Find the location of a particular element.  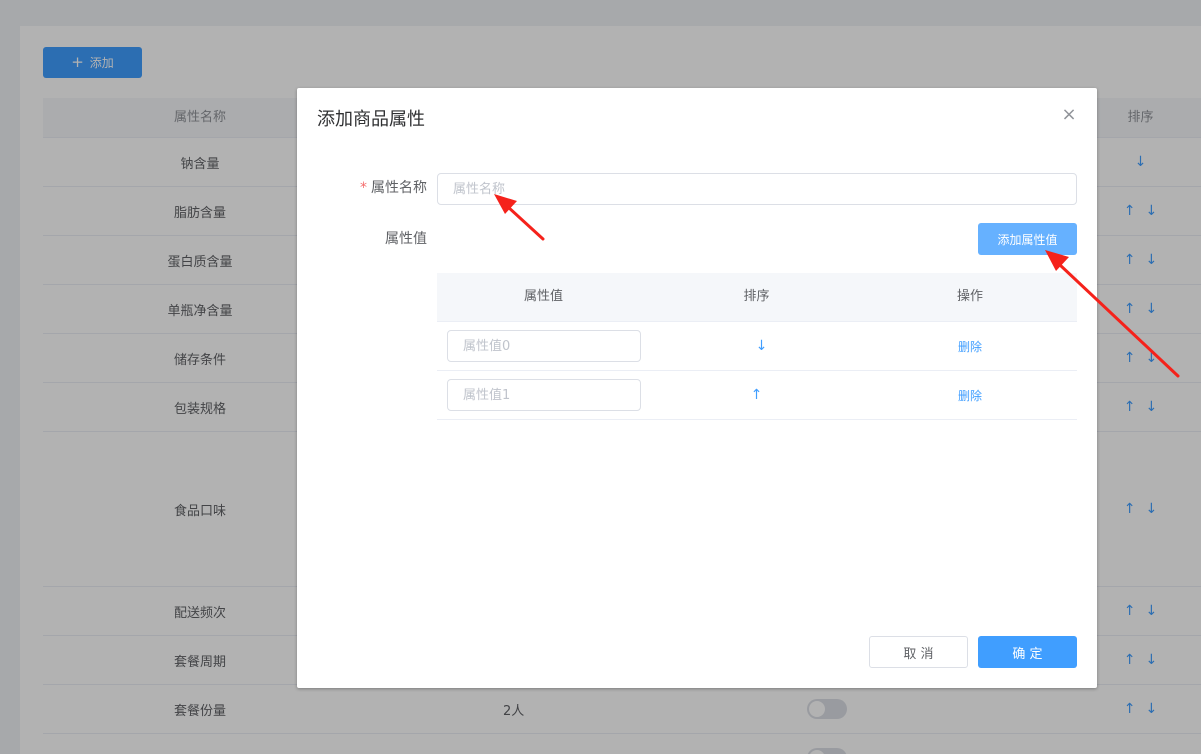

close-icon: × is located at coordinates (1069, 115).